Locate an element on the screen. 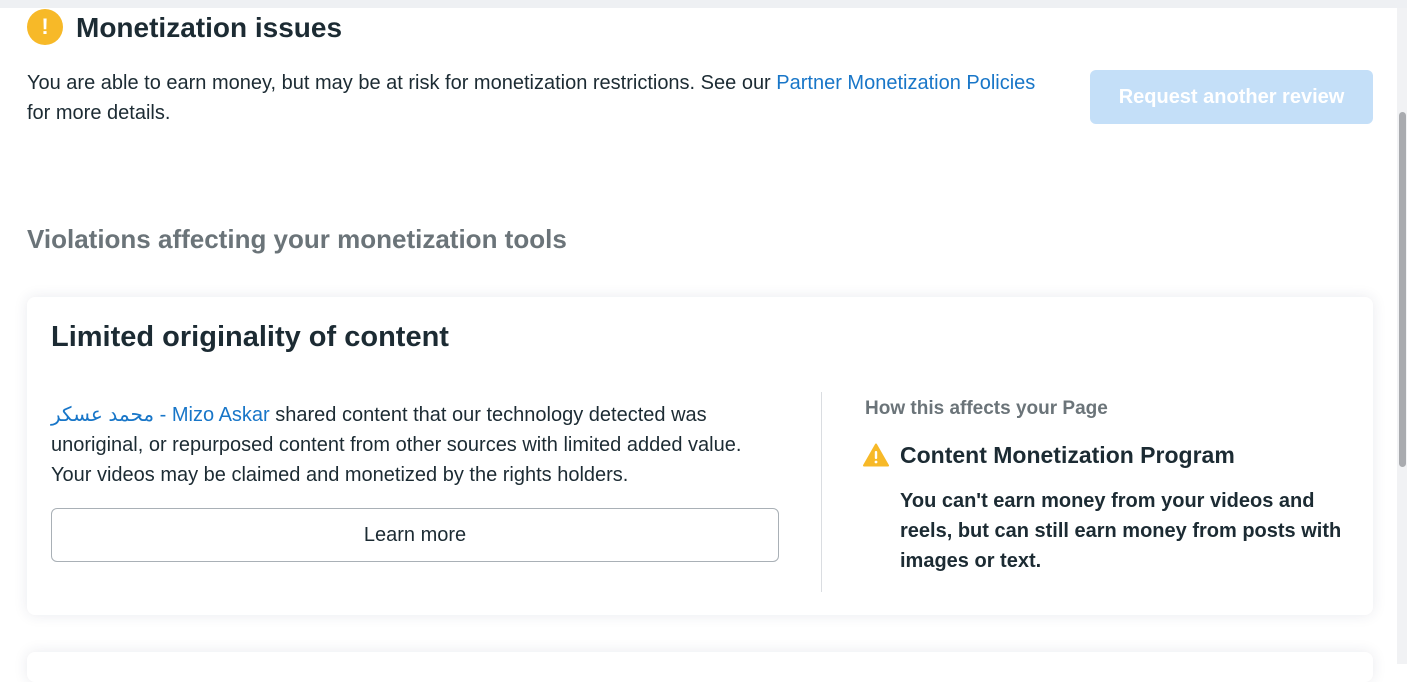  intro-text-end: for more details. is located at coordinates (99, 113).